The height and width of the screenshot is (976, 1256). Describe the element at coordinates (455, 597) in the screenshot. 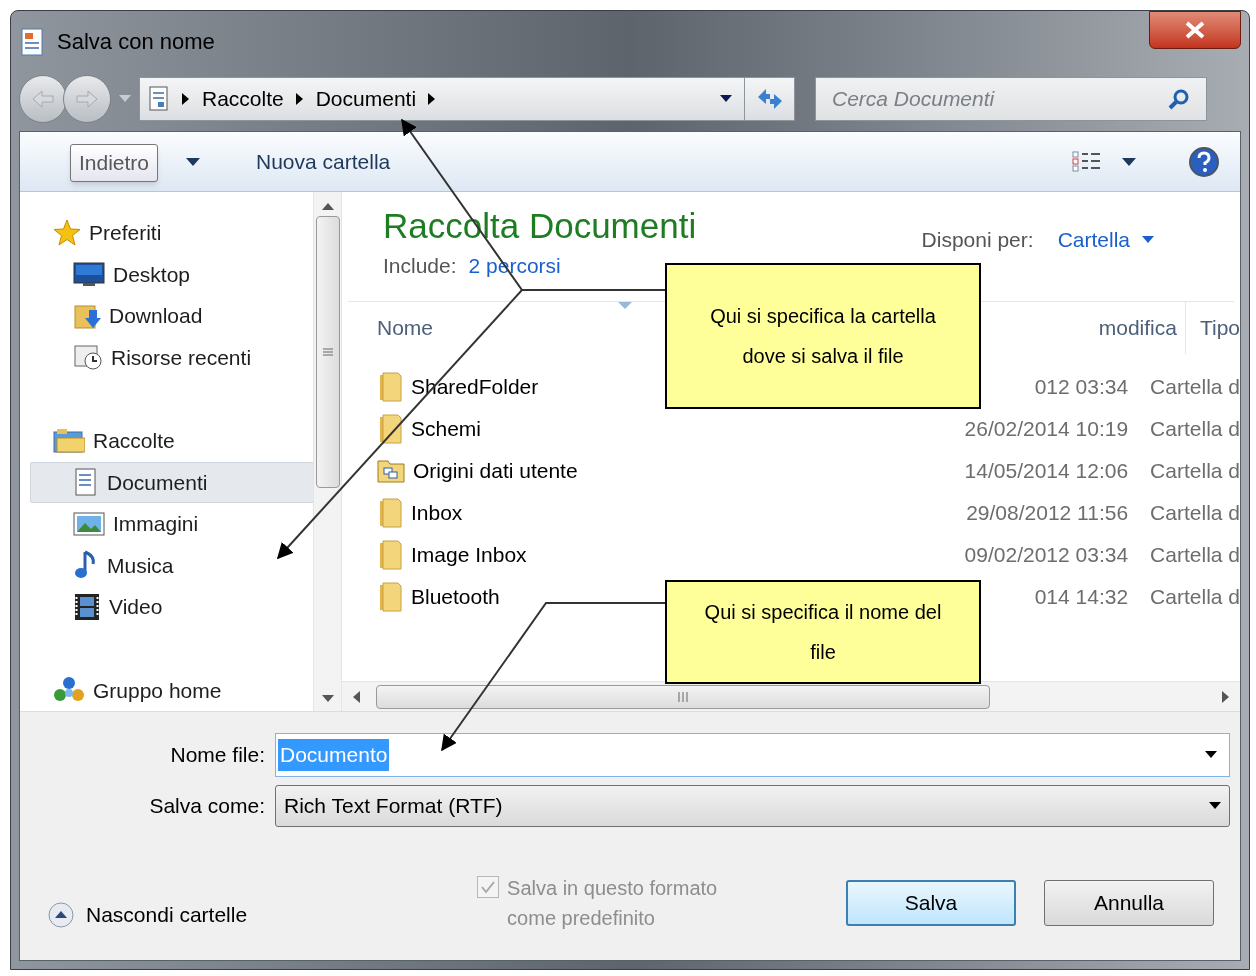

I see `file-name: Bluetooth` at that location.